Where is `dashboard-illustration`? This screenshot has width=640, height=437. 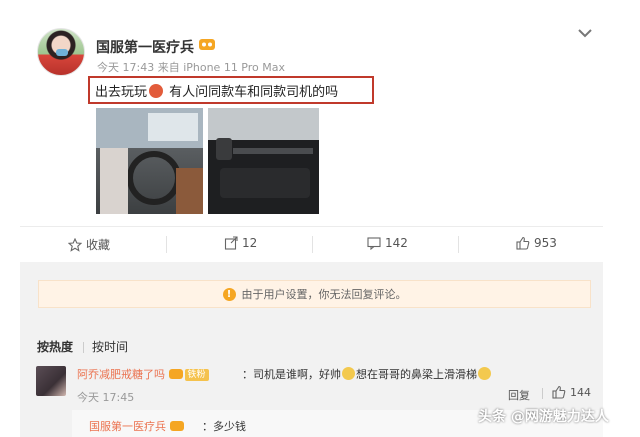
dashboard-illustration is located at coordinates (263, 161).